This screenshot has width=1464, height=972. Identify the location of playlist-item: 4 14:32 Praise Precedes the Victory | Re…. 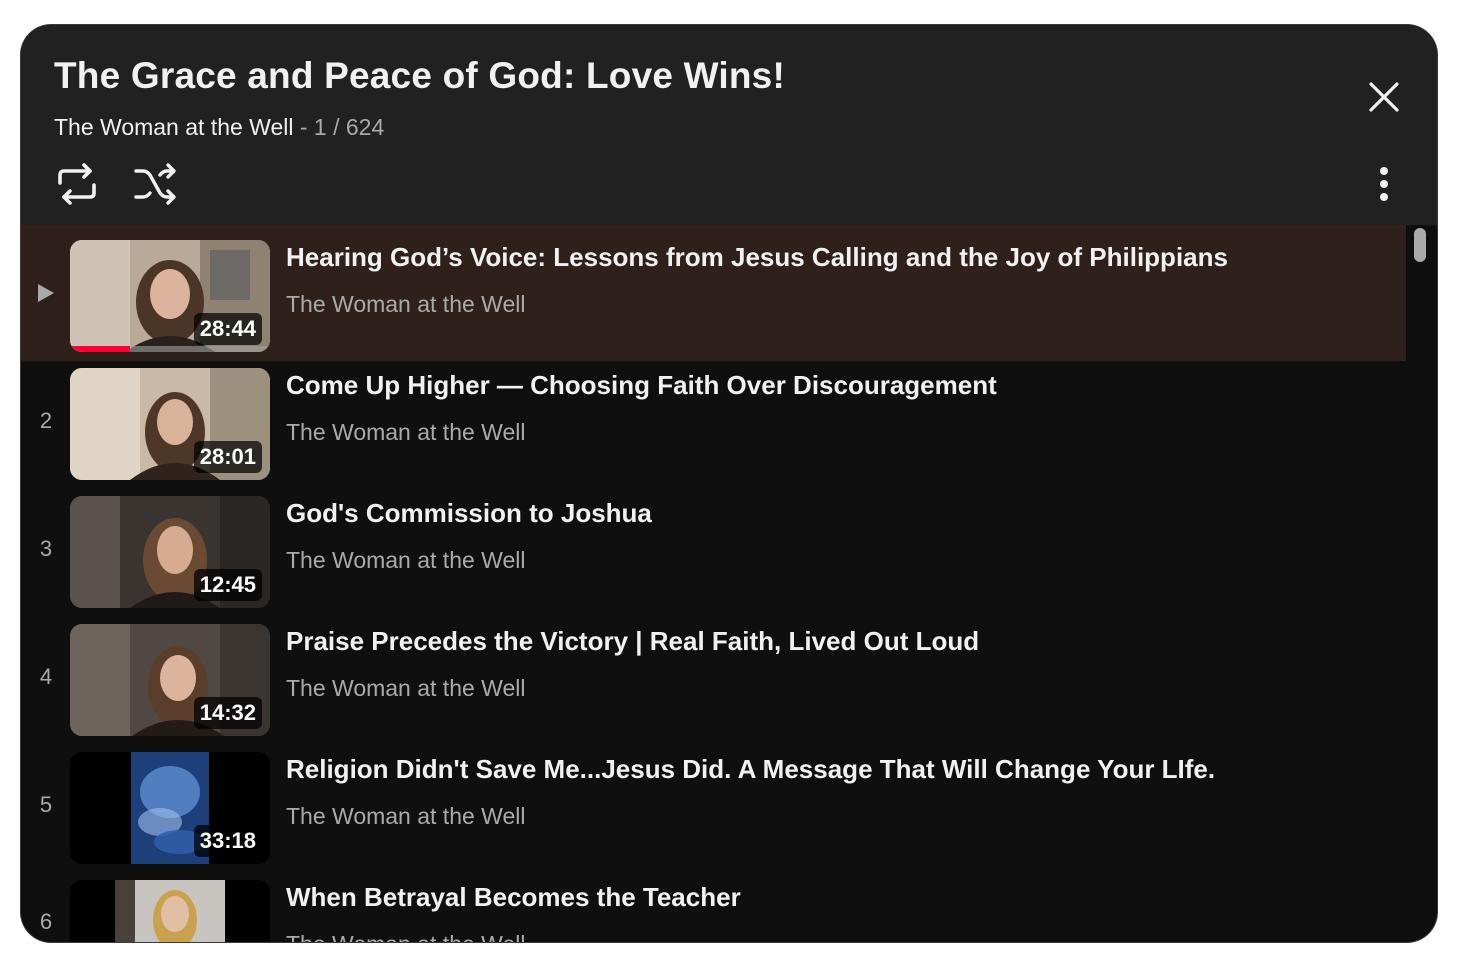
(713, 677).